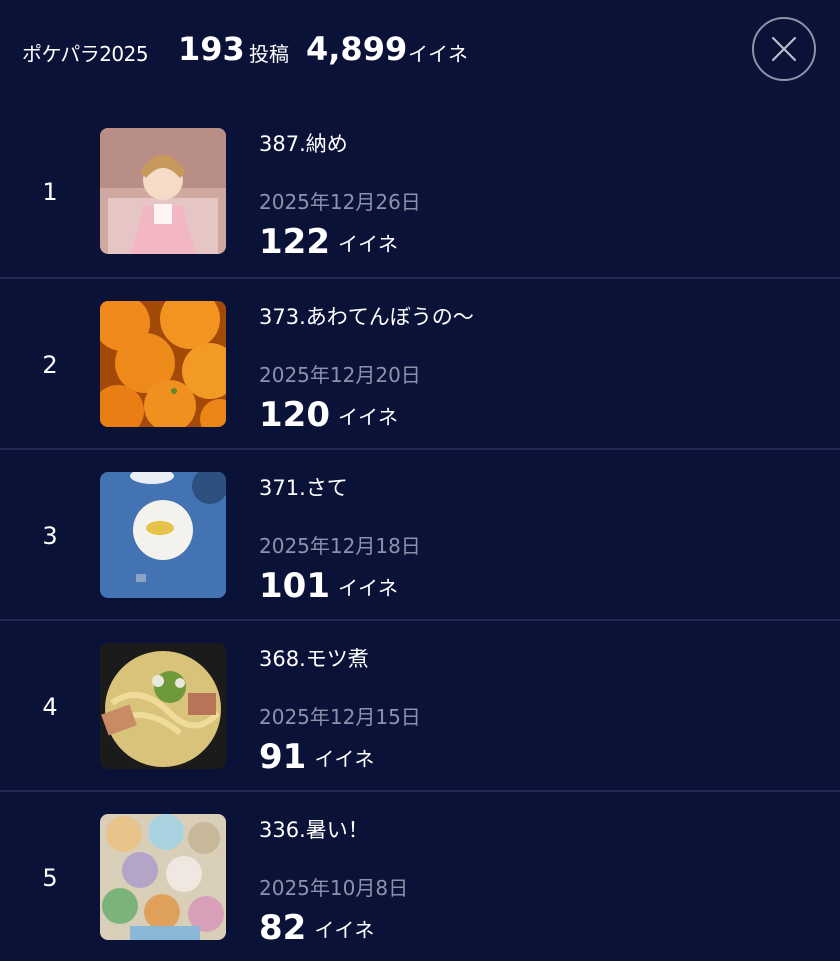 The height and width of the screenshot is (961, 840). I want to click on likes-total: 4,899, so click(357, 49).